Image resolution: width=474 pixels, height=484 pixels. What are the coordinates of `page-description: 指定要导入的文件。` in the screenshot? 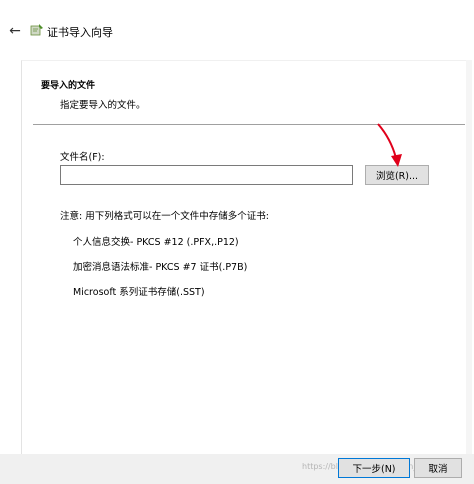 It's located at (103, 105).